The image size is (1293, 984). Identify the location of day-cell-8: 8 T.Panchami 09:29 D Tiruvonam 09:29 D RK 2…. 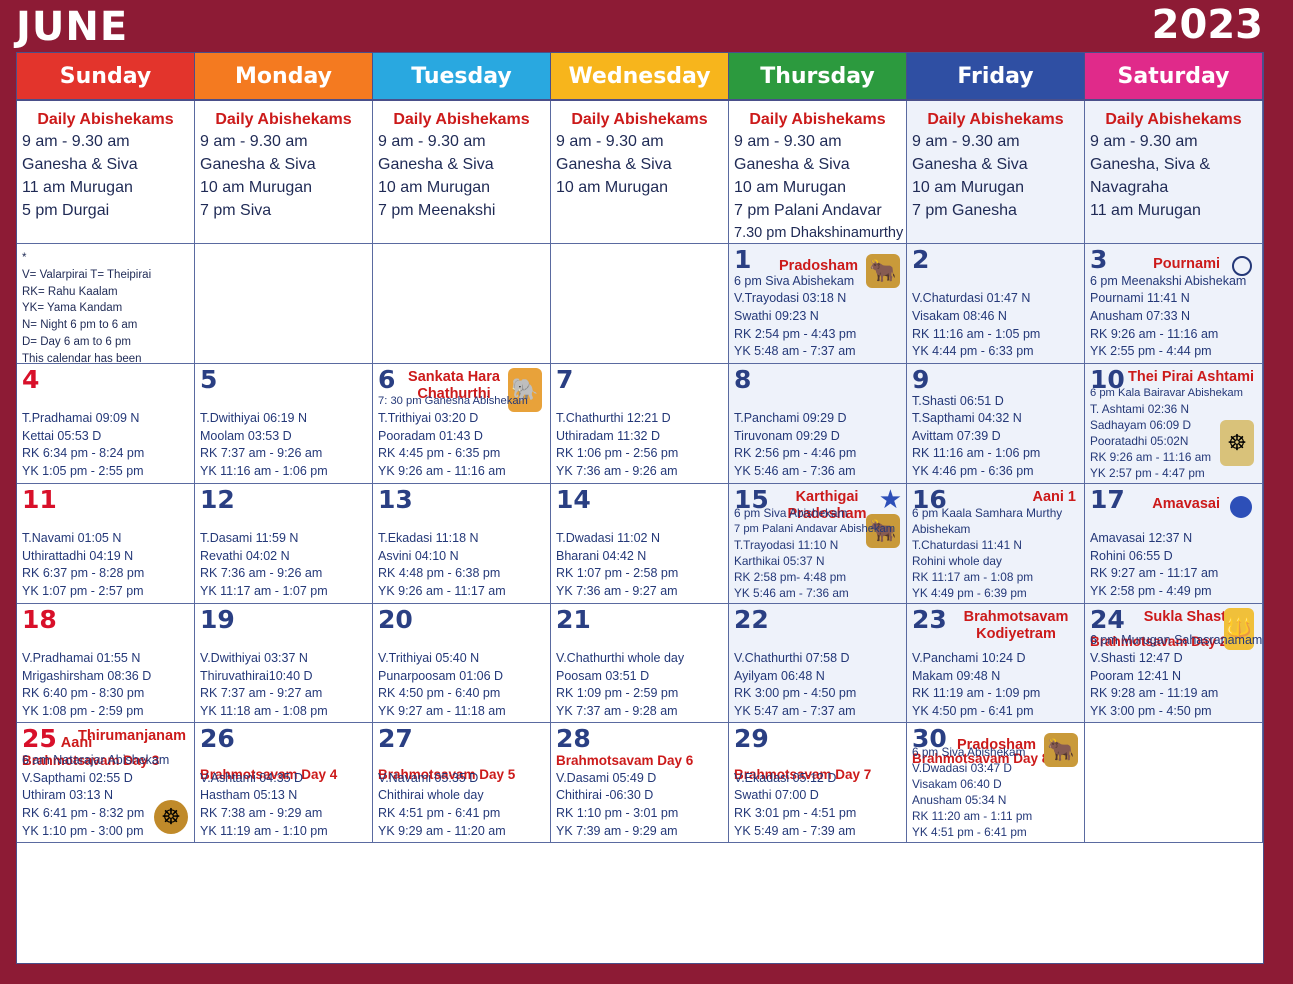
(818, 423).